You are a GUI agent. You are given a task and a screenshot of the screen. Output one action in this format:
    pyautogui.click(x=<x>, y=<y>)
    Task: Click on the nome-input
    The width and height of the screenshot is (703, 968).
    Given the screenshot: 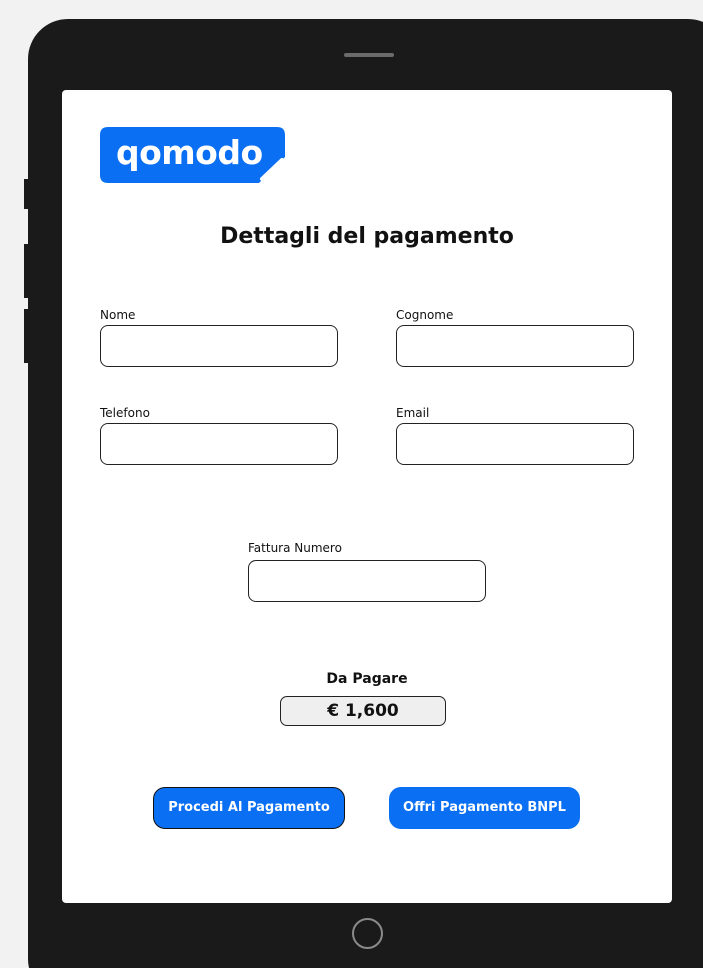 What is the action you would take?
    pyautogui.click(x=219, y=346)
    